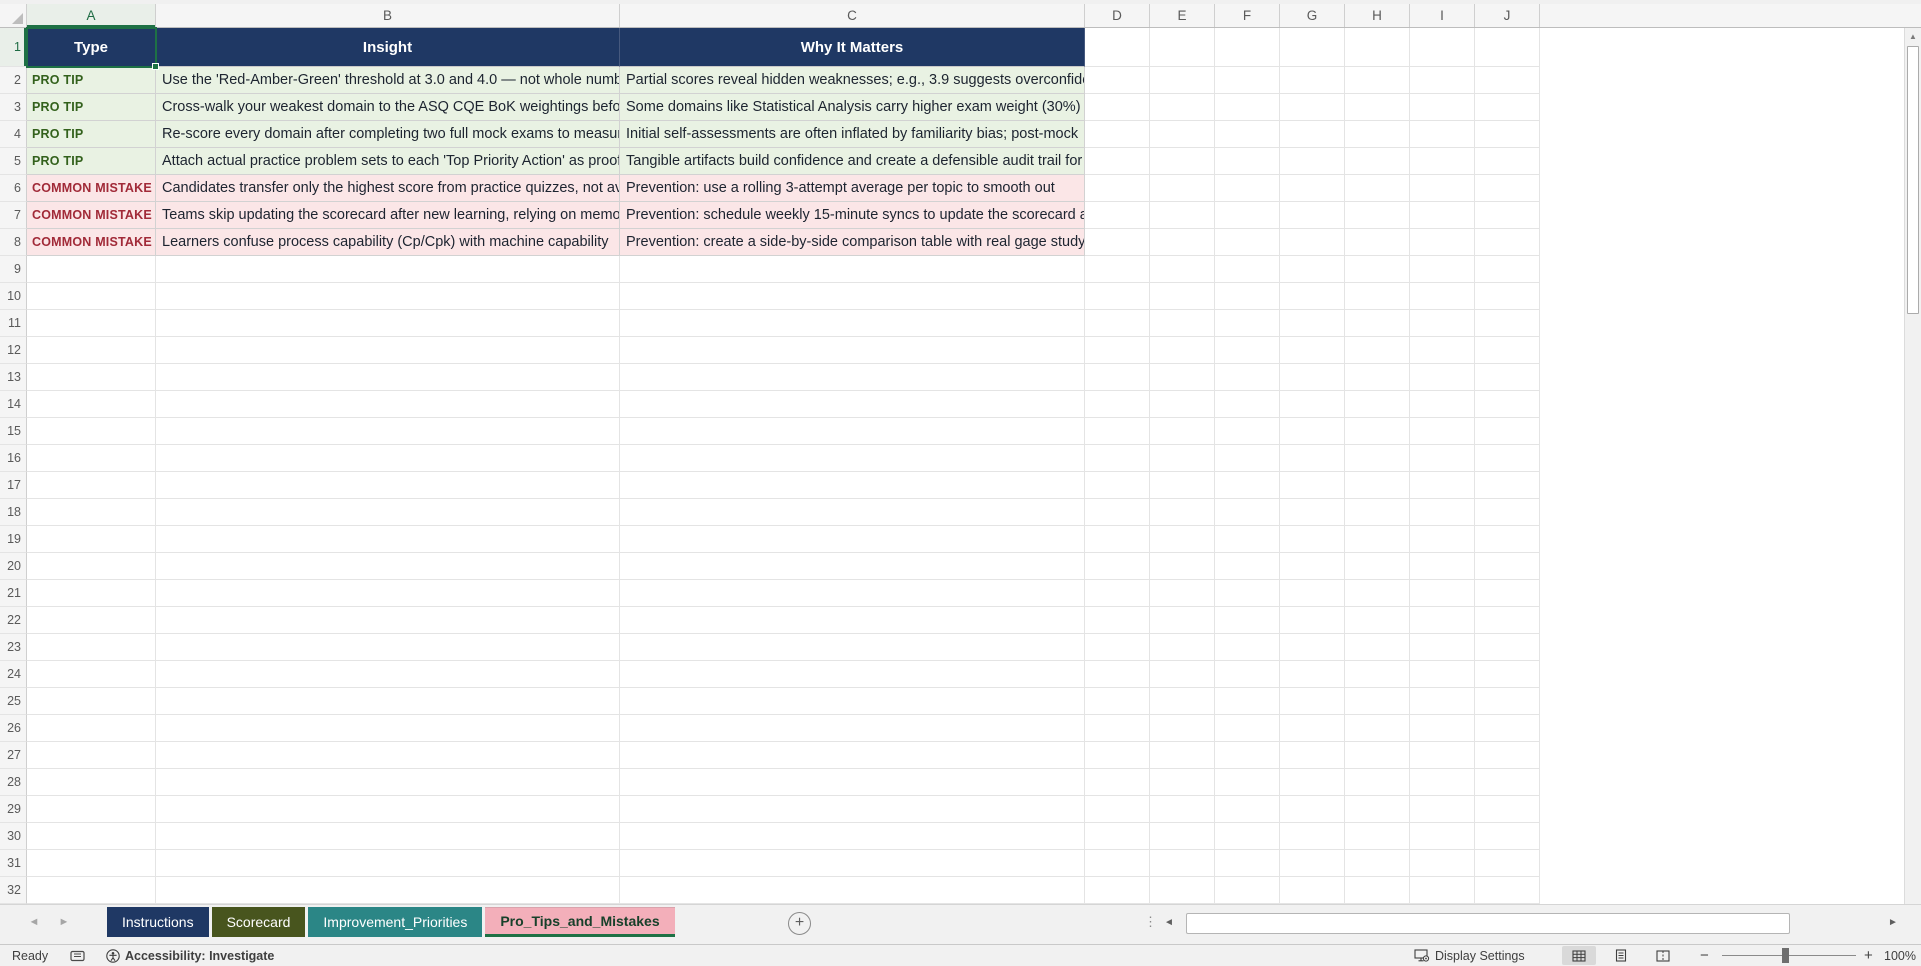 The image size is (1921, 966). What do you see at coordinates (388, 755) in the screenshot?
I see `cell-B27` at bounding box center [388, 755].